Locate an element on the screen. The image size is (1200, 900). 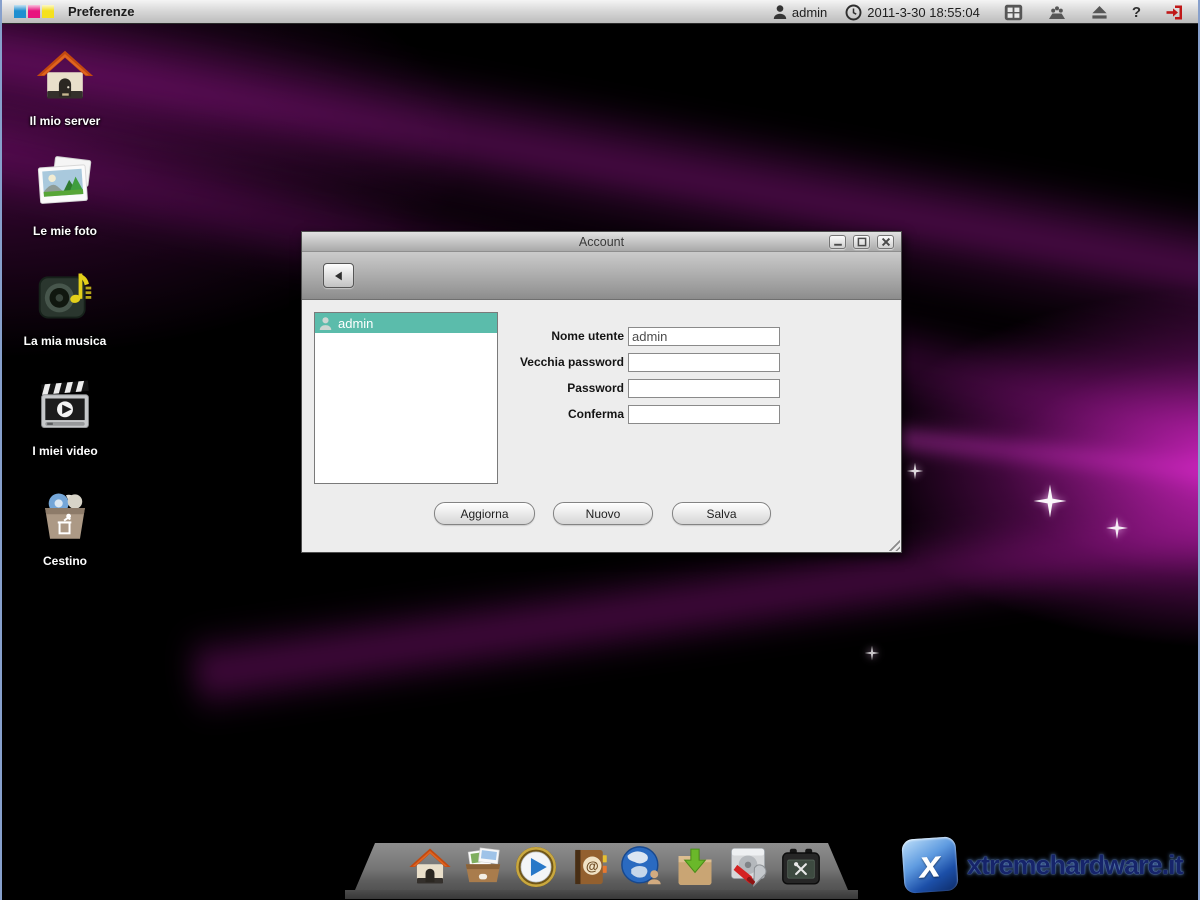
window-title: Account is located at coordinates (601, 242).